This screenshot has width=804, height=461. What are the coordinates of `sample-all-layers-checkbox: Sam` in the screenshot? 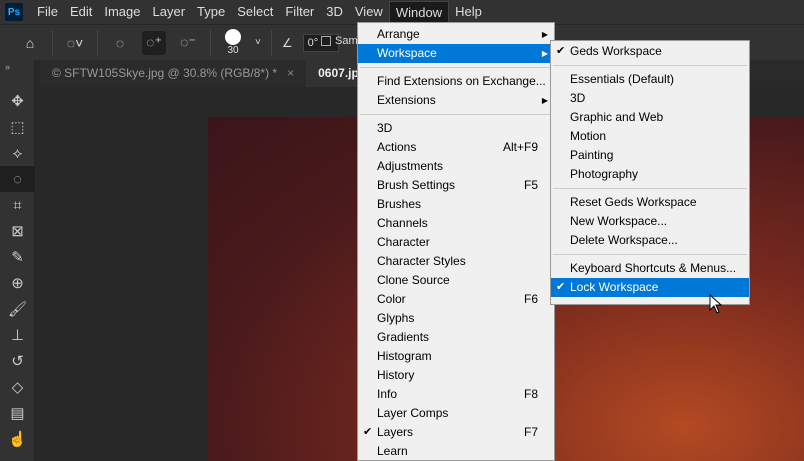 It's located at (339, 41).